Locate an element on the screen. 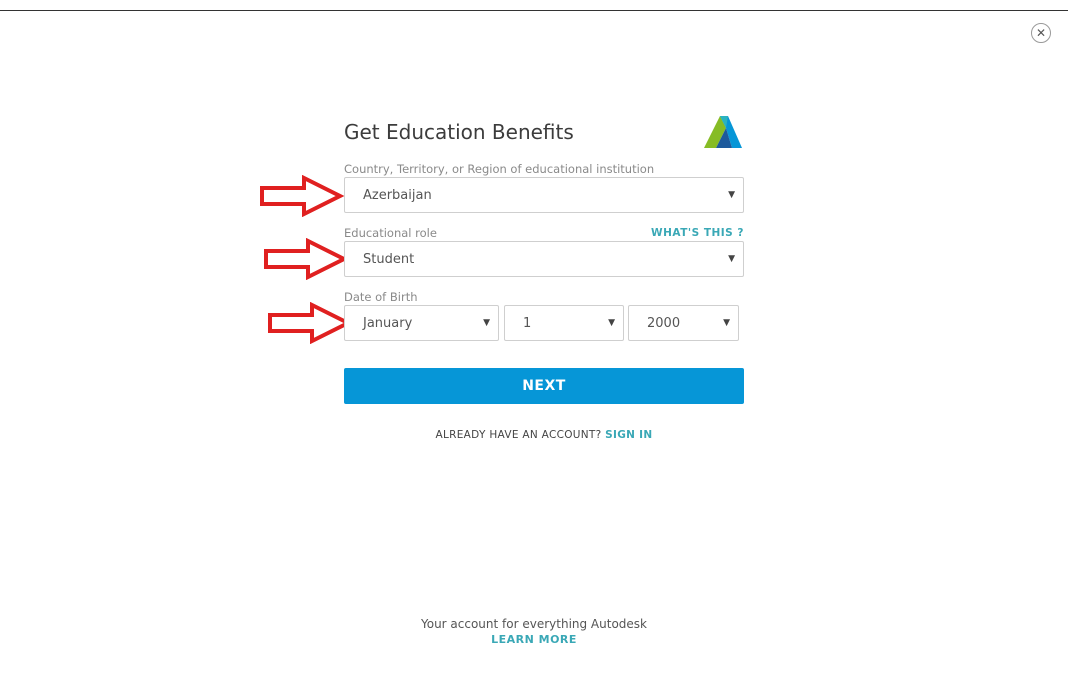  signin-link: SIGN IN is located at coordinates (628, 435).